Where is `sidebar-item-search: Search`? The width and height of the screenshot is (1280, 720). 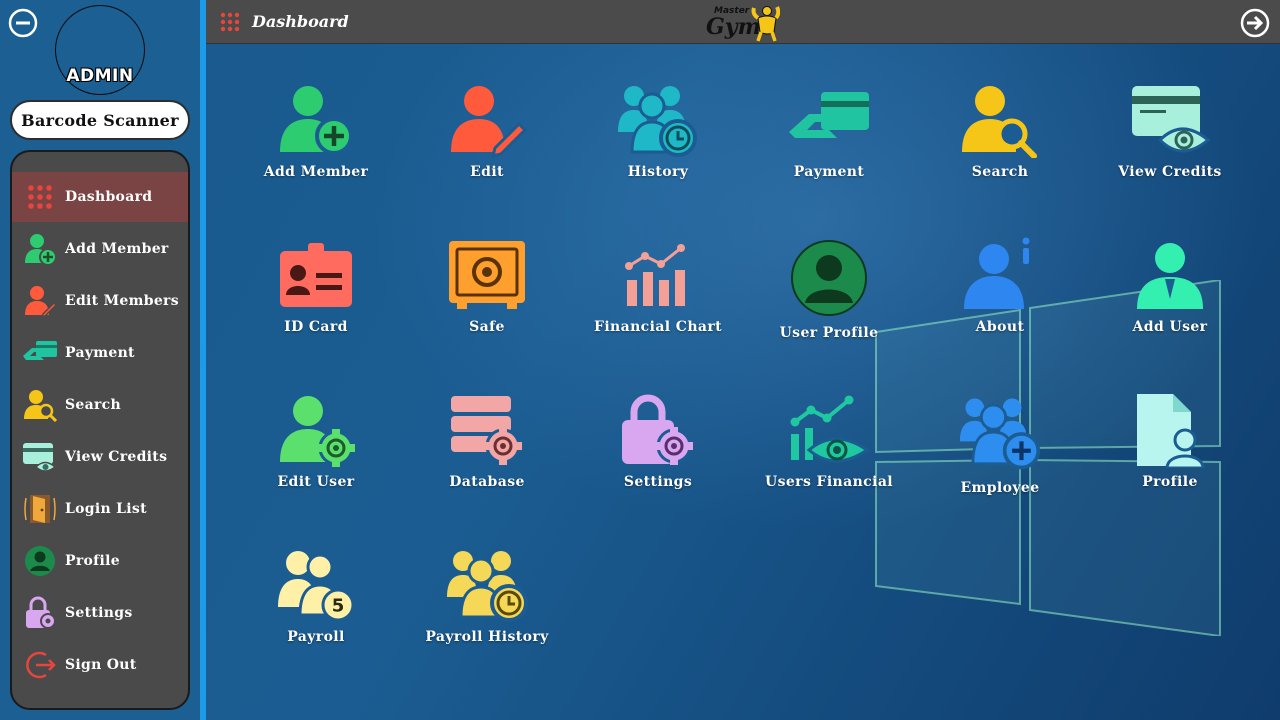 sidebar-item-search: Search is located at coordinates (100, 405).